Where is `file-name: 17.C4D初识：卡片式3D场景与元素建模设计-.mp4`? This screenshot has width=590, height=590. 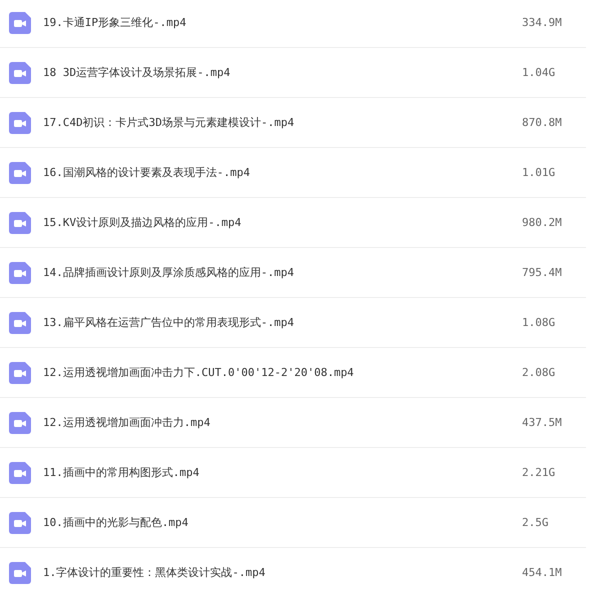
file-name: 17.C4D初识：卡片式3D场景与元素建模设计-.mp4 is located at coordinates (169, 122).